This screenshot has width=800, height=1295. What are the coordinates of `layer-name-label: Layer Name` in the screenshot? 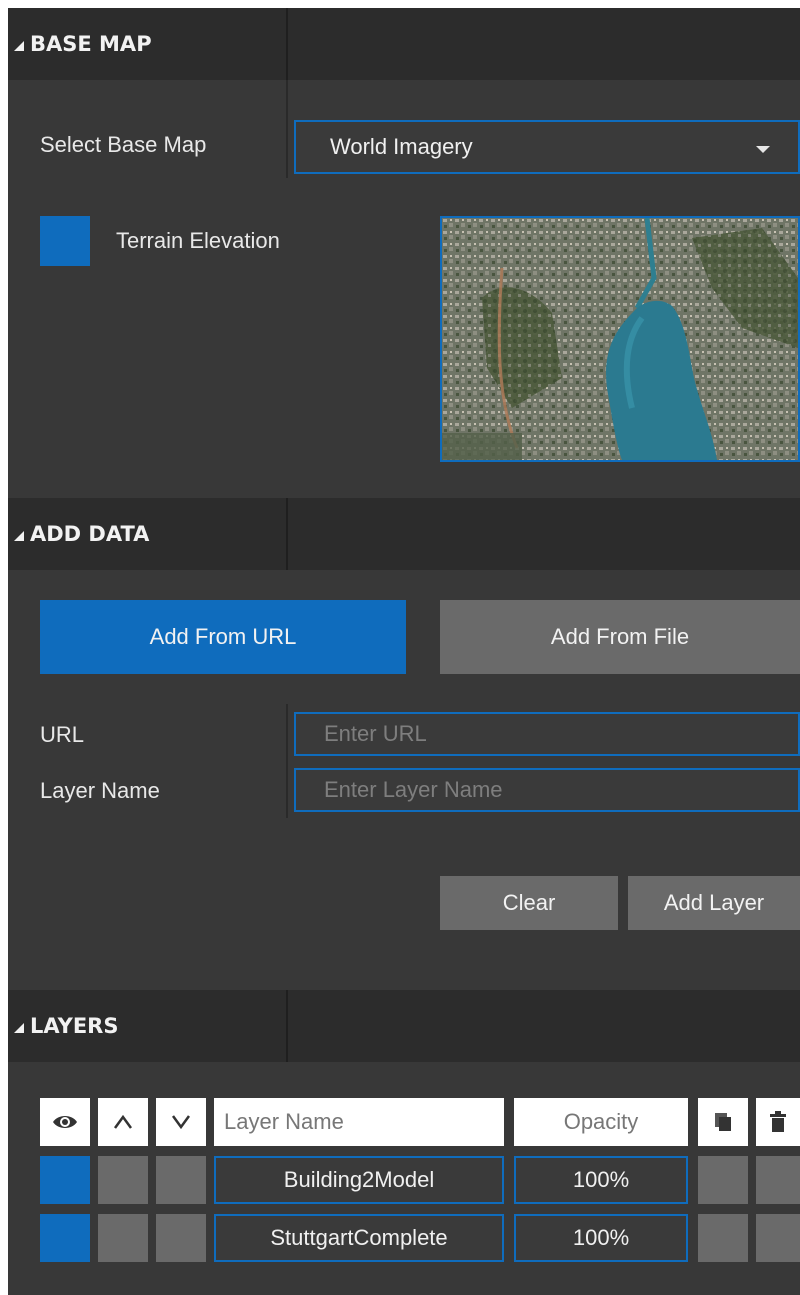 It's located at (100, 790).